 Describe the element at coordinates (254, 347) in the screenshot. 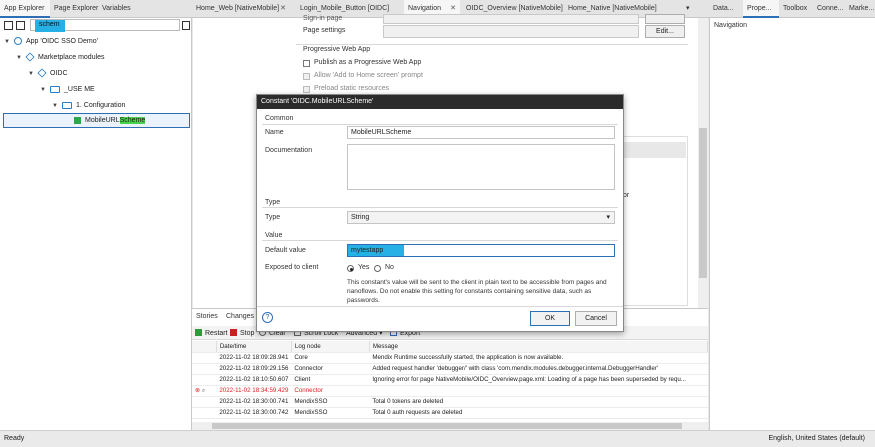

I see `column-header: Date/time` at that location.